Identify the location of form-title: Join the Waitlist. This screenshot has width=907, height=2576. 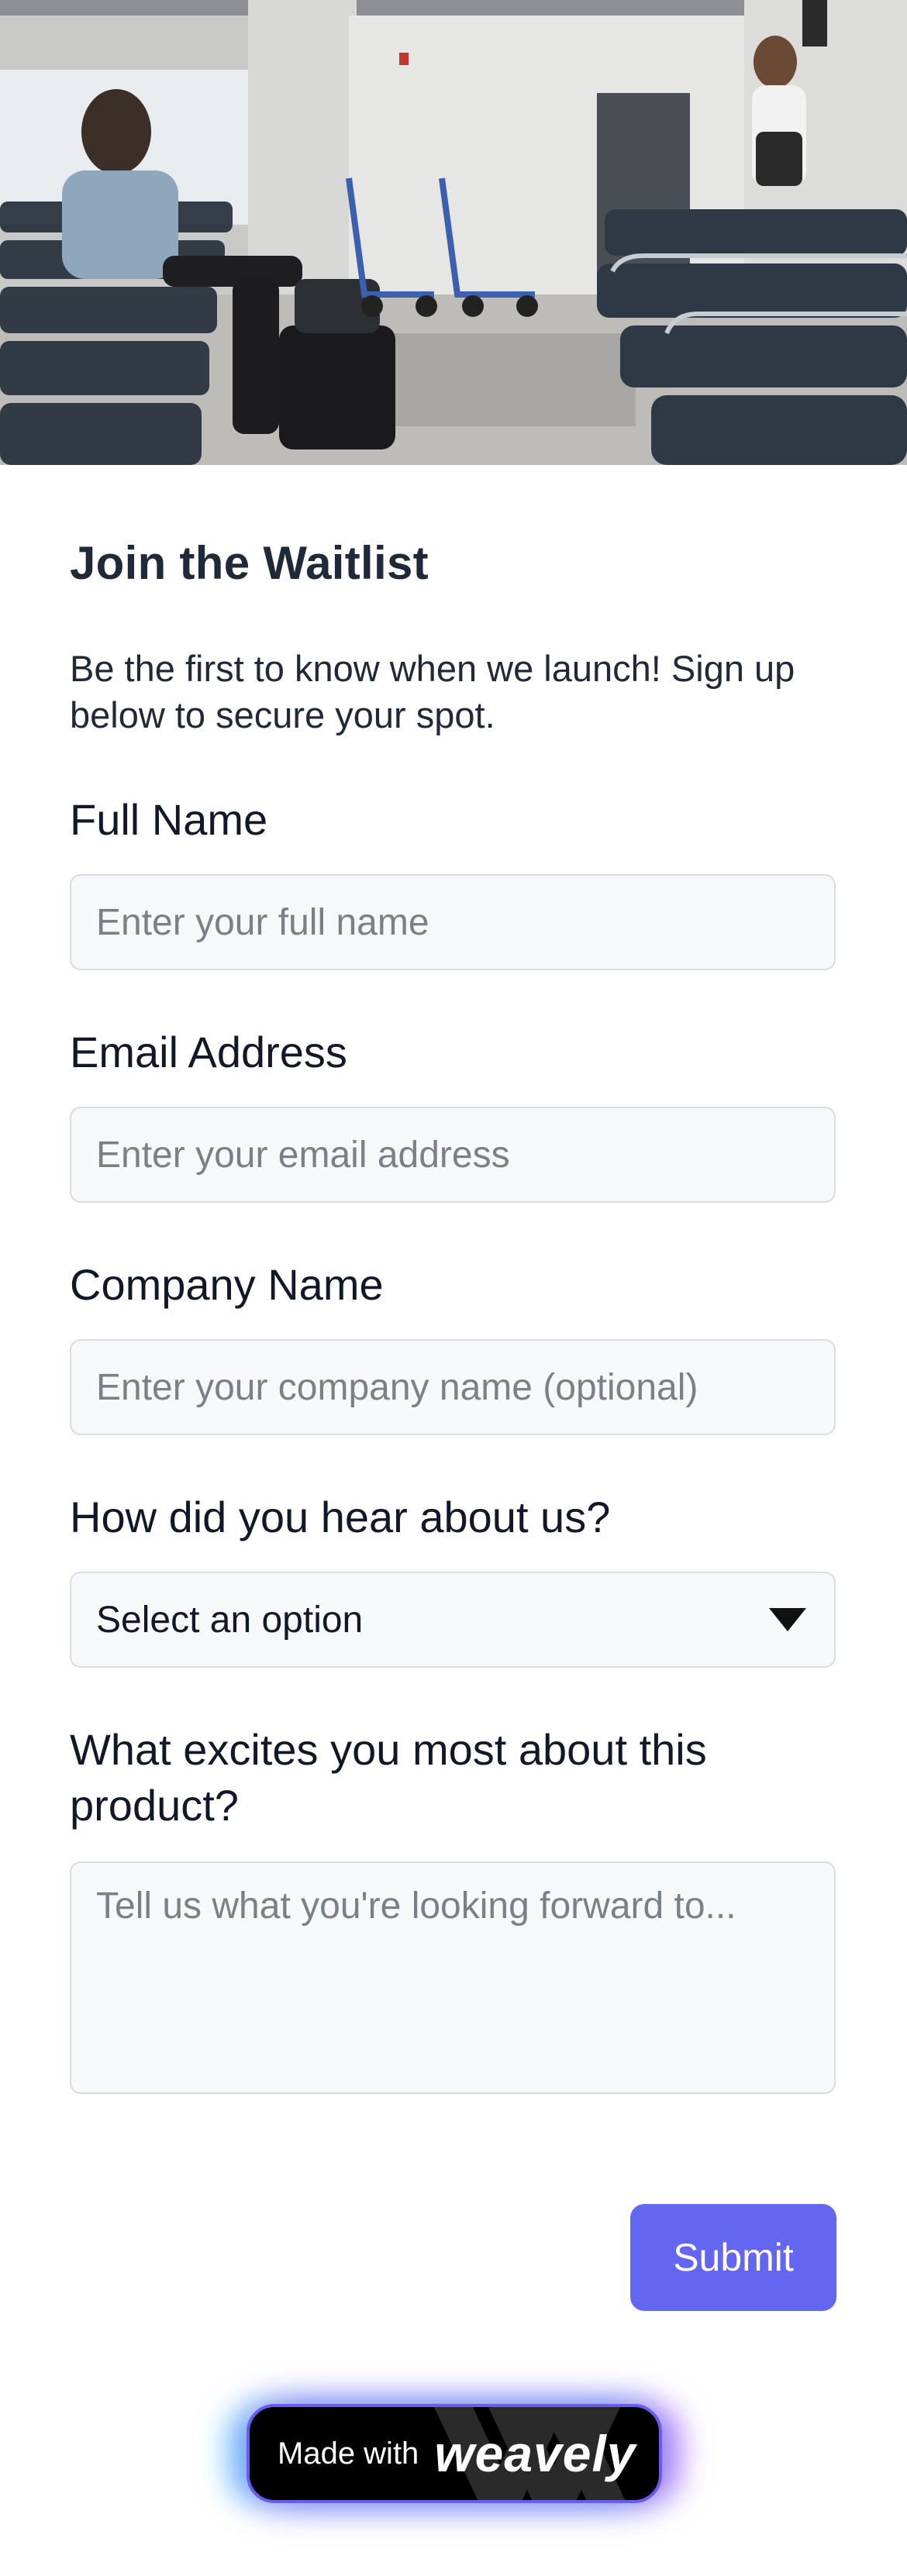
(249, 563).